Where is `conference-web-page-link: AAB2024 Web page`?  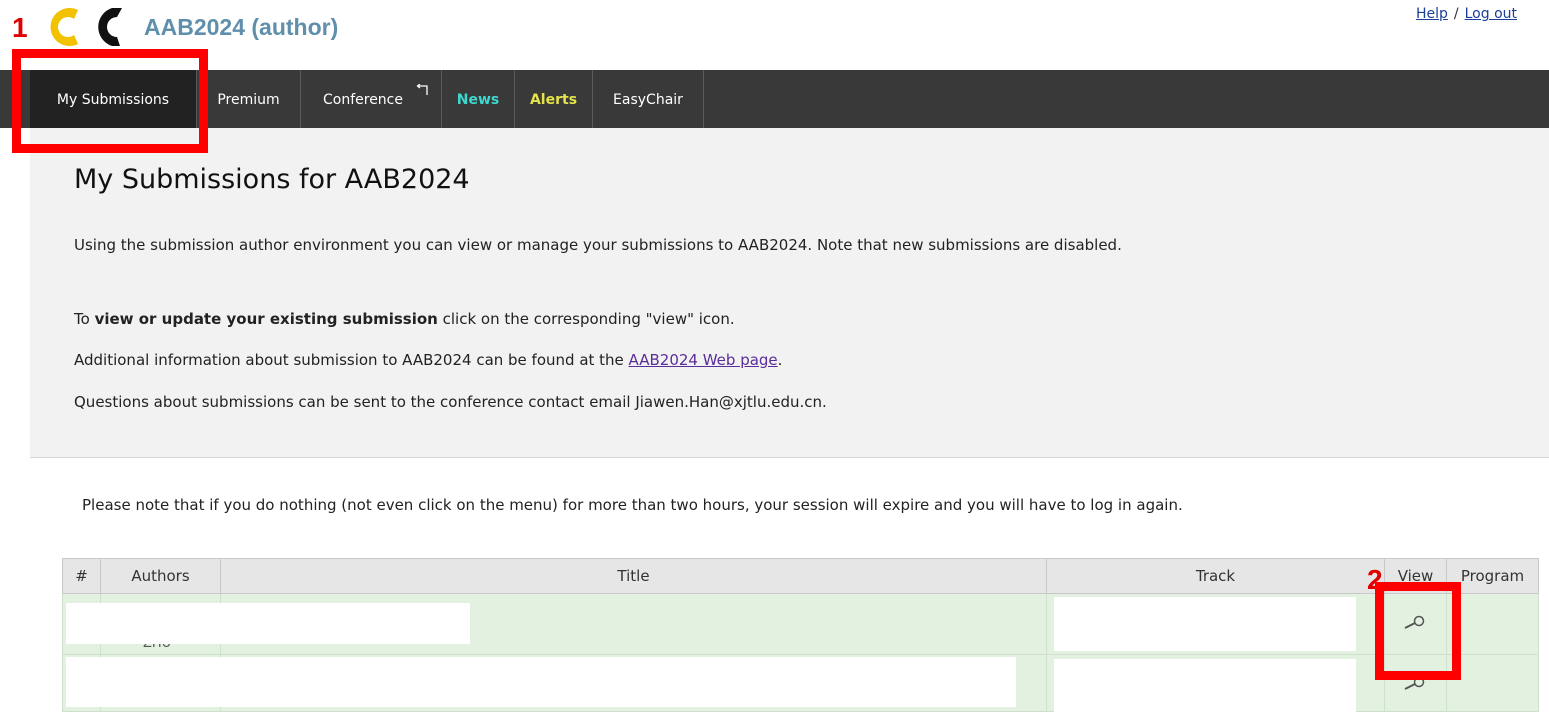
conference-web-page-link: AAB2024 Web page is located at coordinates (703, 360).